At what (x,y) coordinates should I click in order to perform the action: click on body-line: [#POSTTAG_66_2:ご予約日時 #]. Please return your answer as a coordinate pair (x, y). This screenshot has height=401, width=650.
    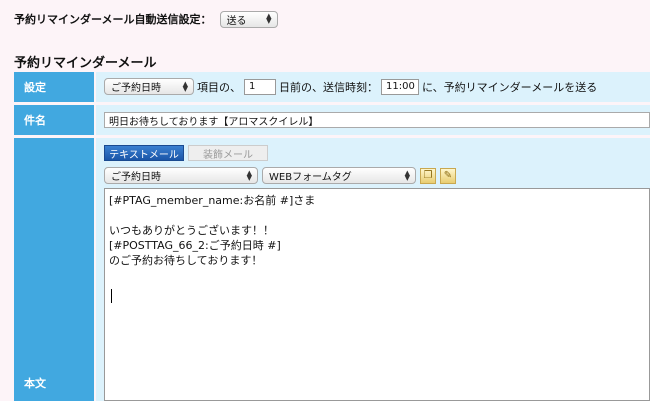
    Looking at the image, I should click on (195, 245).